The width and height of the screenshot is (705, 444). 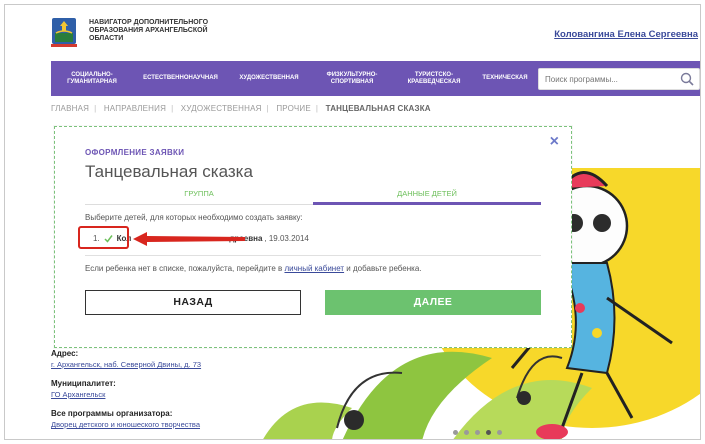 I want to click on nav-item-label: ФИЗКУЛЬТУРНО- СПОРТИВНАЯ, so click(x=352, y=78).